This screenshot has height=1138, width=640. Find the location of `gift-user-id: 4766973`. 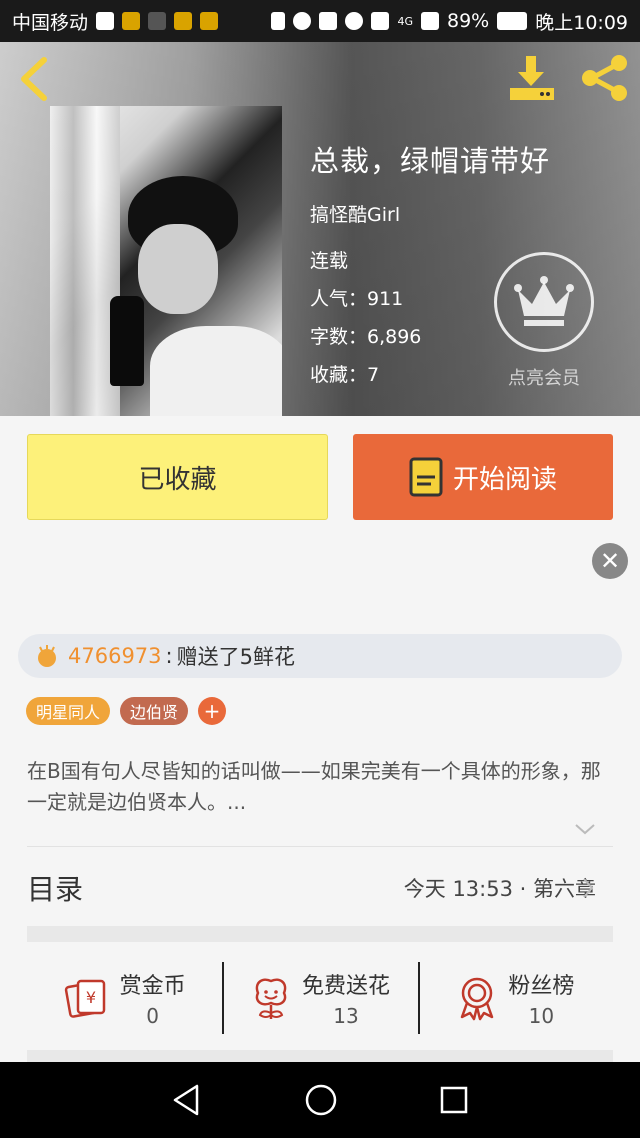

gift-user-id: 4766973 is located at coordinates (115, 656).